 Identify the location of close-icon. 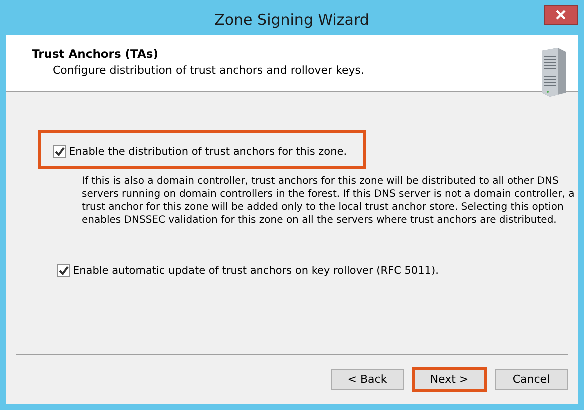
(561, 15).